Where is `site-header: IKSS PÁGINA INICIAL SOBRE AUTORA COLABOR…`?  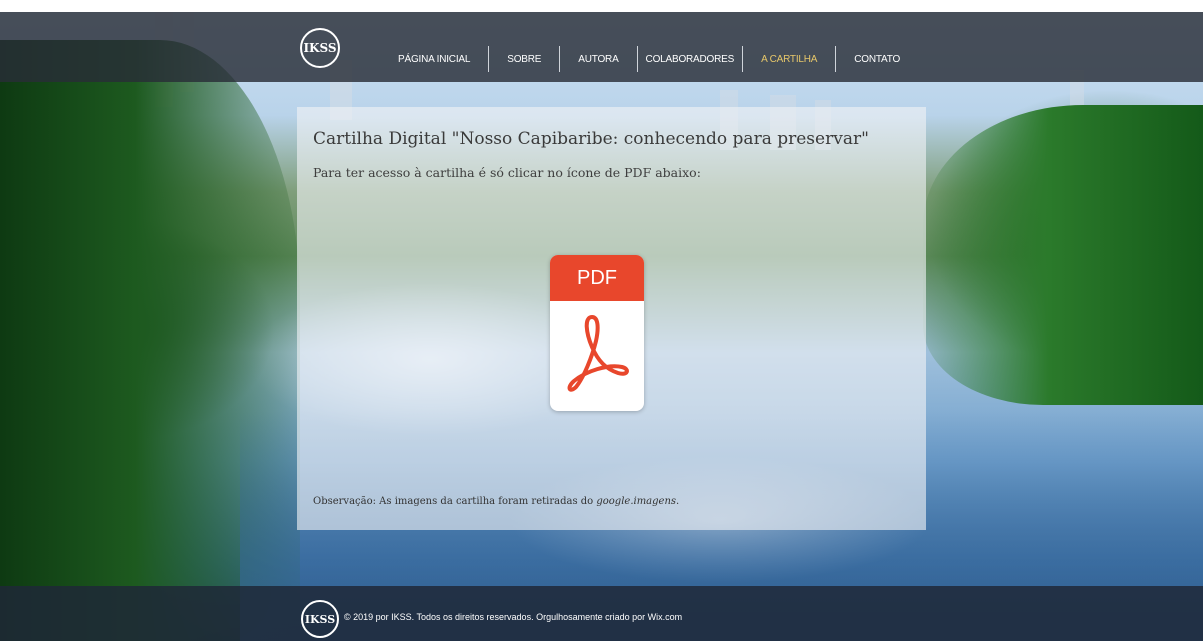 site-header: IKSS PÁGINA INICIAL SOBRE AUTORA COLABOR… is located at coordinates (601, 47).